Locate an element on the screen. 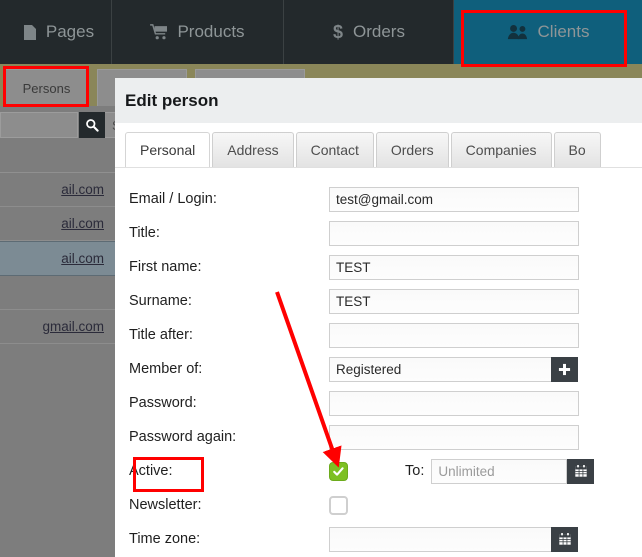 The width and height of the screenshot is (642, 557). tab-address-label: Address is located at coordinates (253, 150).